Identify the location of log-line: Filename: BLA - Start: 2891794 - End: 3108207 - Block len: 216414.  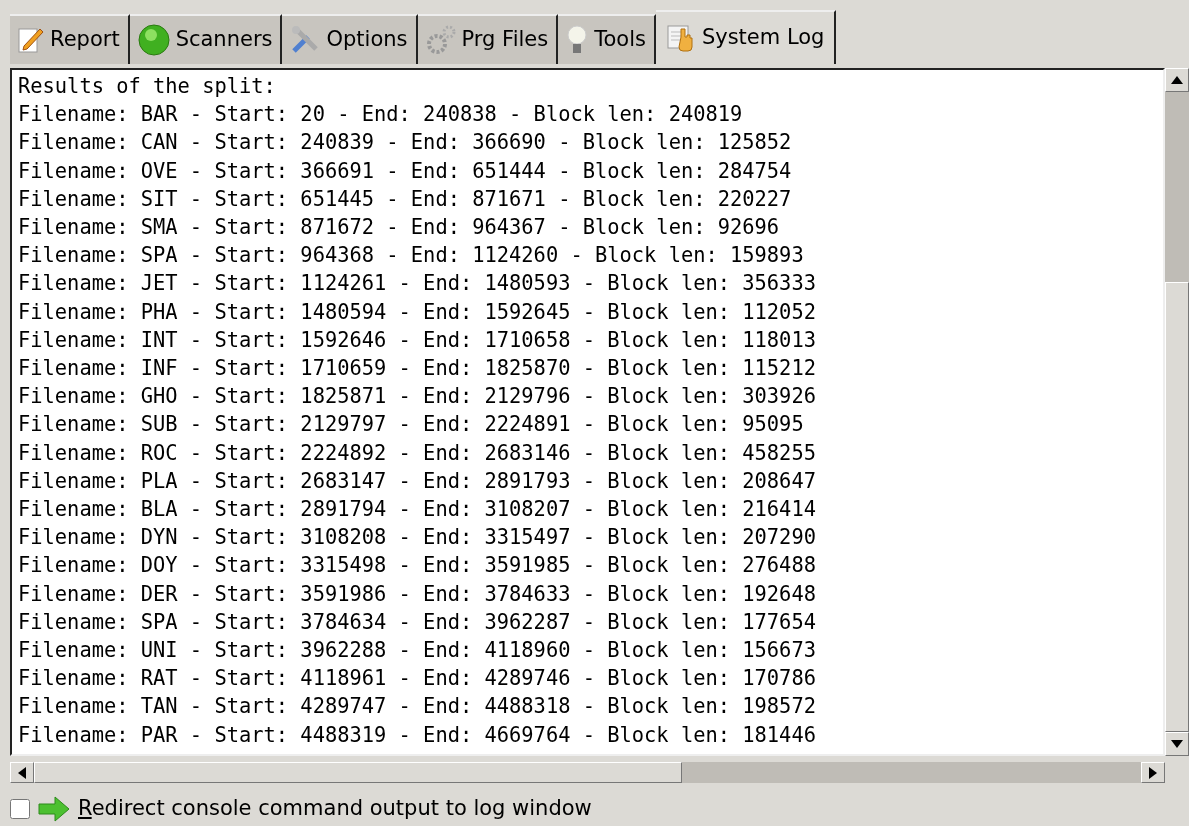
(417, 510).